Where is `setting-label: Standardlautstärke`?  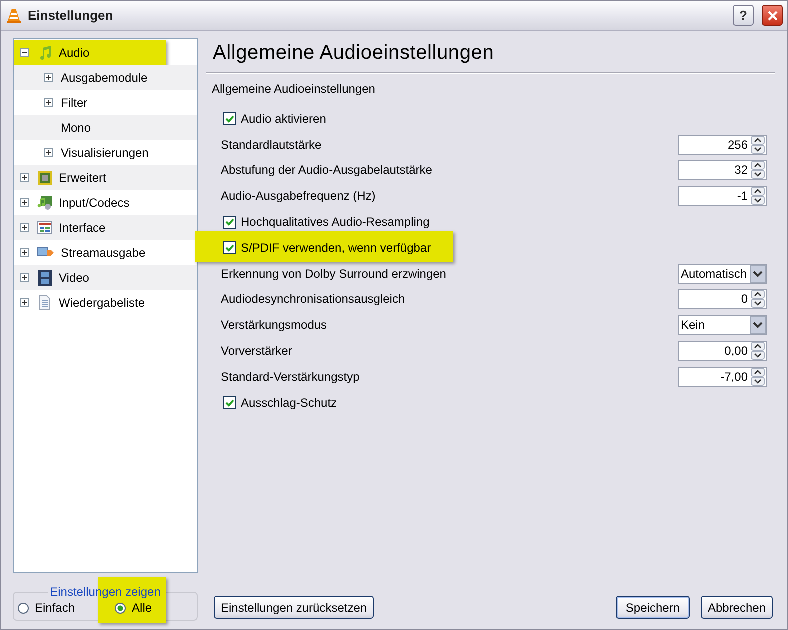 setting-label: Standardlautstärke is located at coordinates (272, 145).